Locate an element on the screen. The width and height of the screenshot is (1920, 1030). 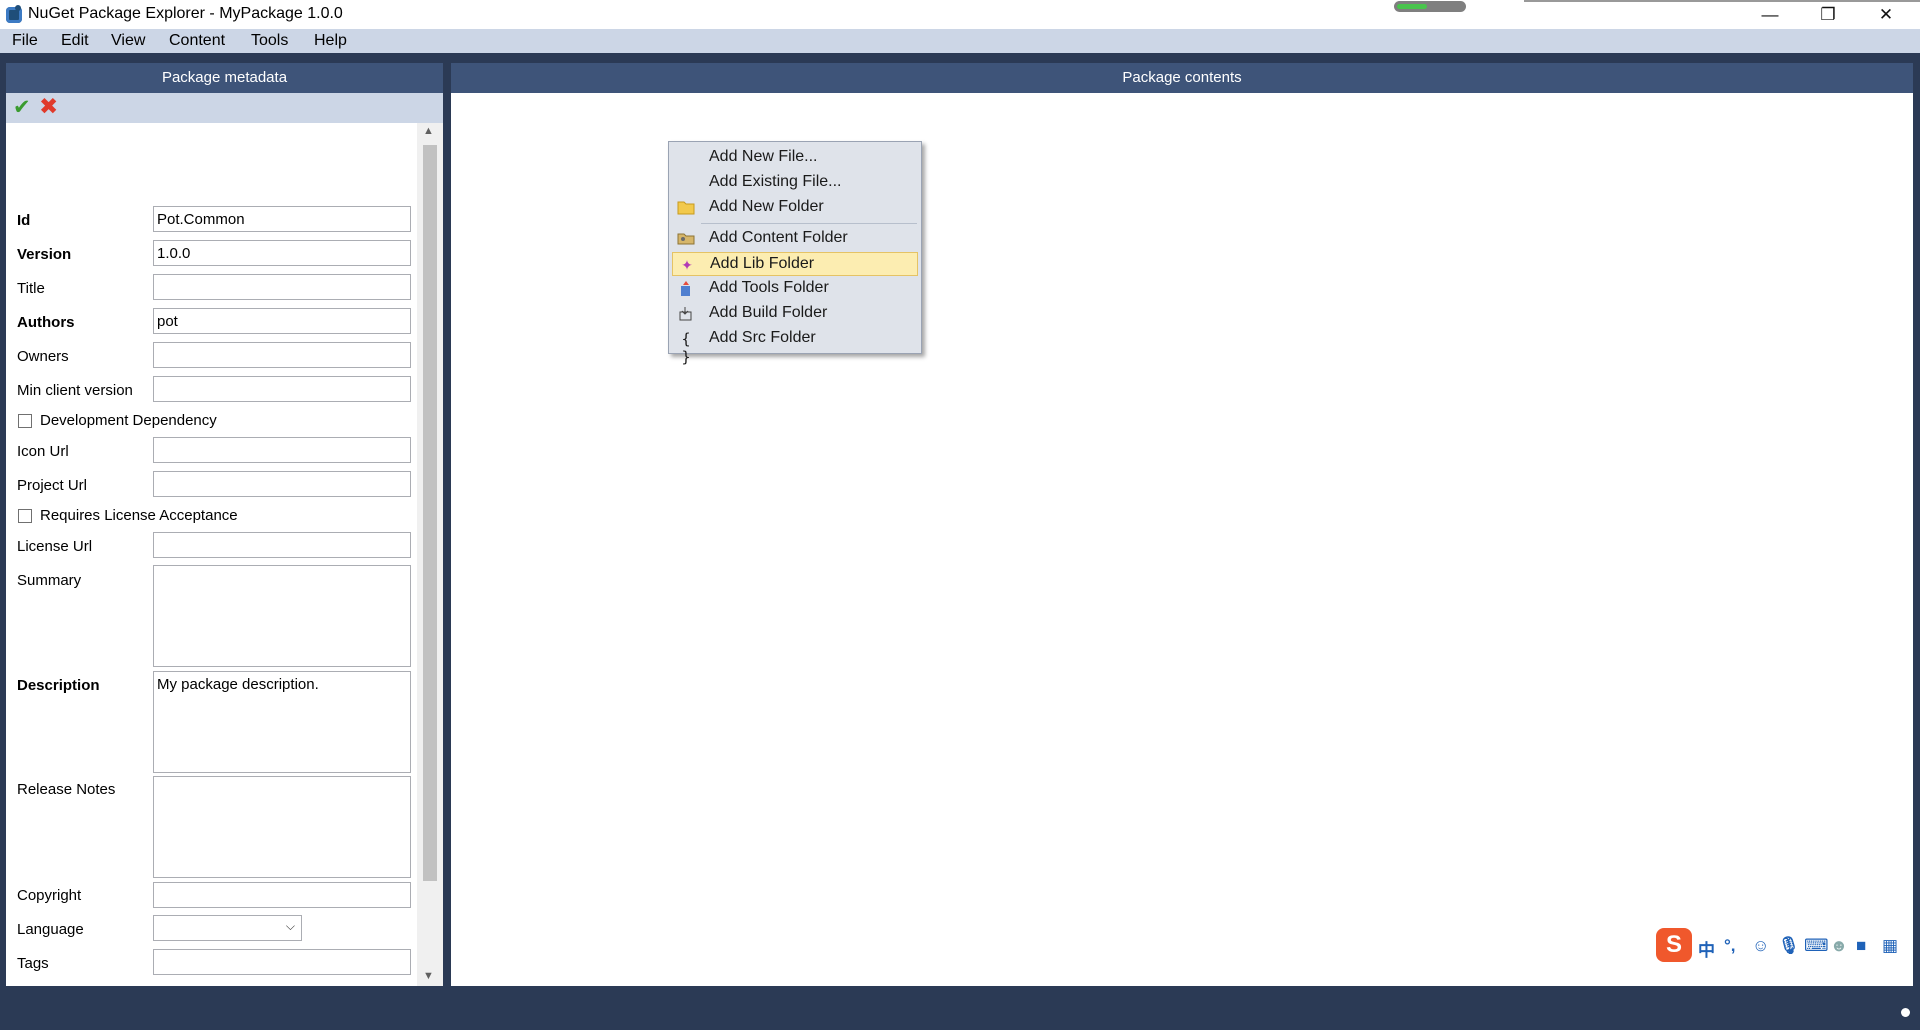
menu-help: Help is located at coordinates (330, 41).